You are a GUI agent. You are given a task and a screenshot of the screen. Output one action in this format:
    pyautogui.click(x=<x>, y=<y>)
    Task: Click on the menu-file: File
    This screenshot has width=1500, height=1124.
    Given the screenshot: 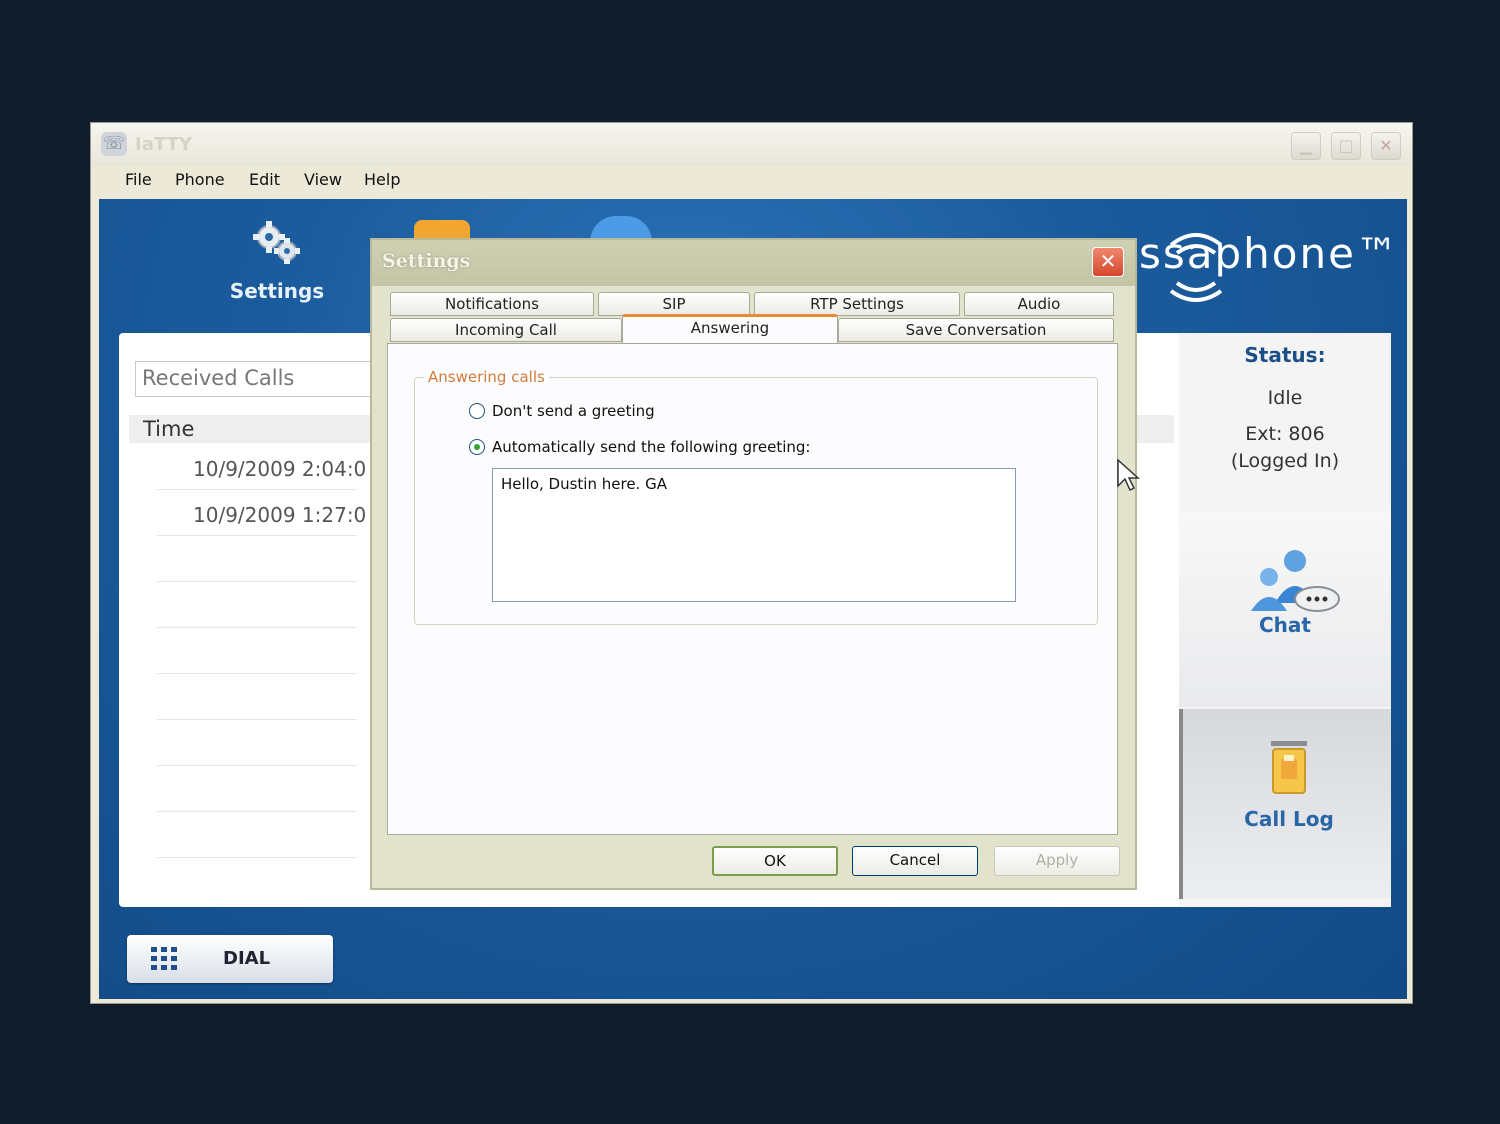 What is the action you would take?
    pyautogui.click(x=138, y=179)
    